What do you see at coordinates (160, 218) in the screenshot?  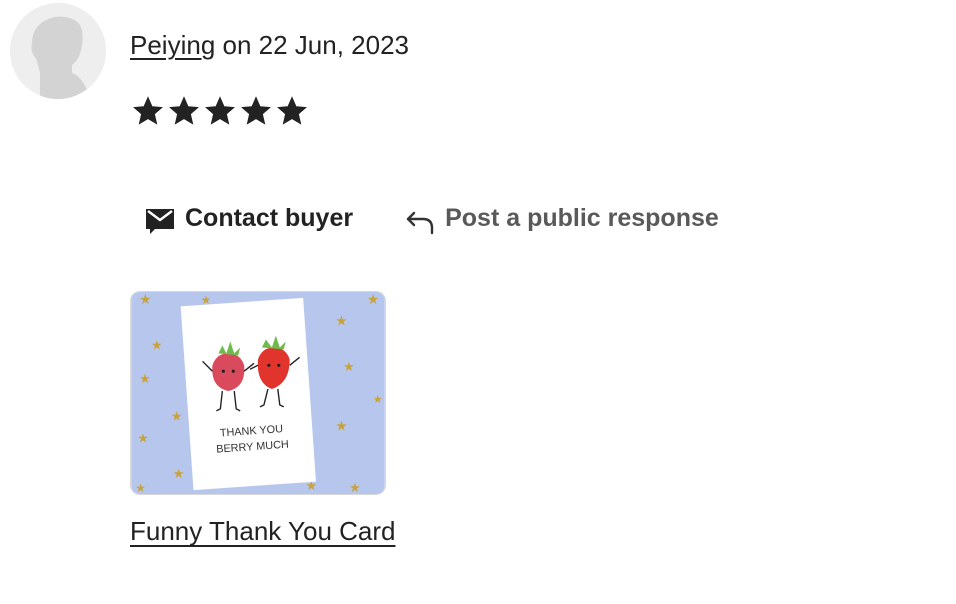 I see `envelope-icon` at bounding box center [160, 218].